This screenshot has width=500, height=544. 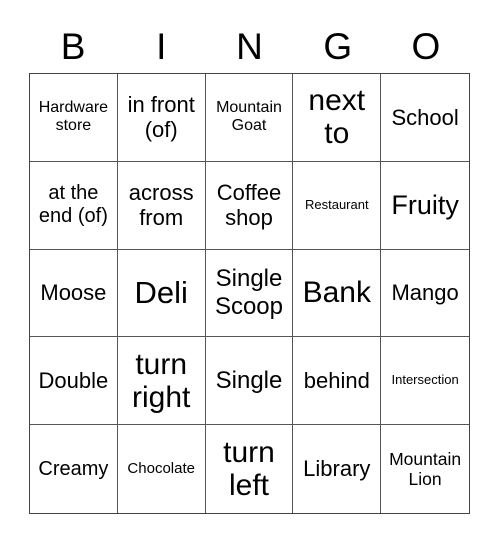 I want to click on bingo-cell: Intersection, so click(x=425, y=381).